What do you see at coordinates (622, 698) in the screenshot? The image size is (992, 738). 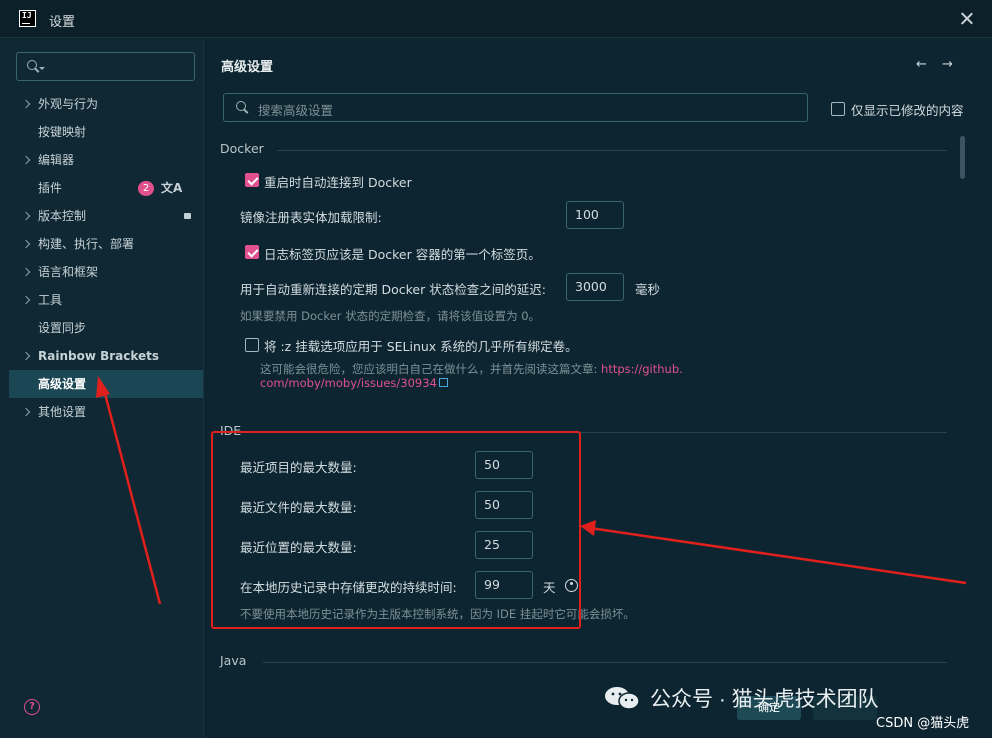 I see `wechat-icon` at bounding box center [622, 698].